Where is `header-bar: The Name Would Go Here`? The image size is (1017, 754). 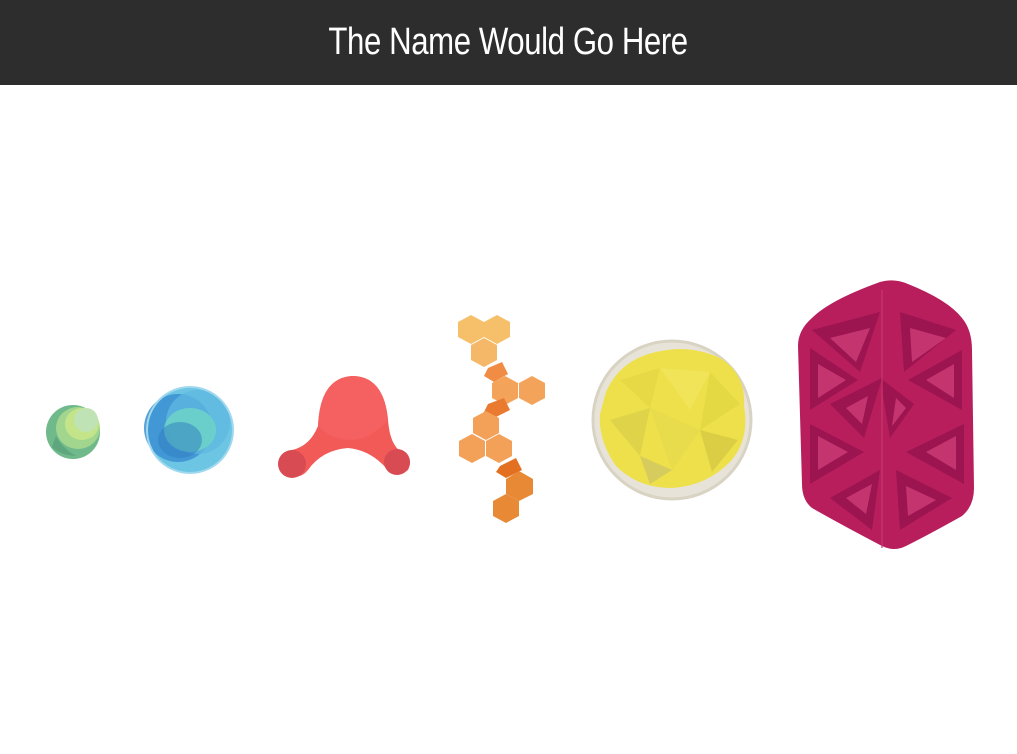 header-bar: The Name Would Go Here is located at coordinates (508, 42).